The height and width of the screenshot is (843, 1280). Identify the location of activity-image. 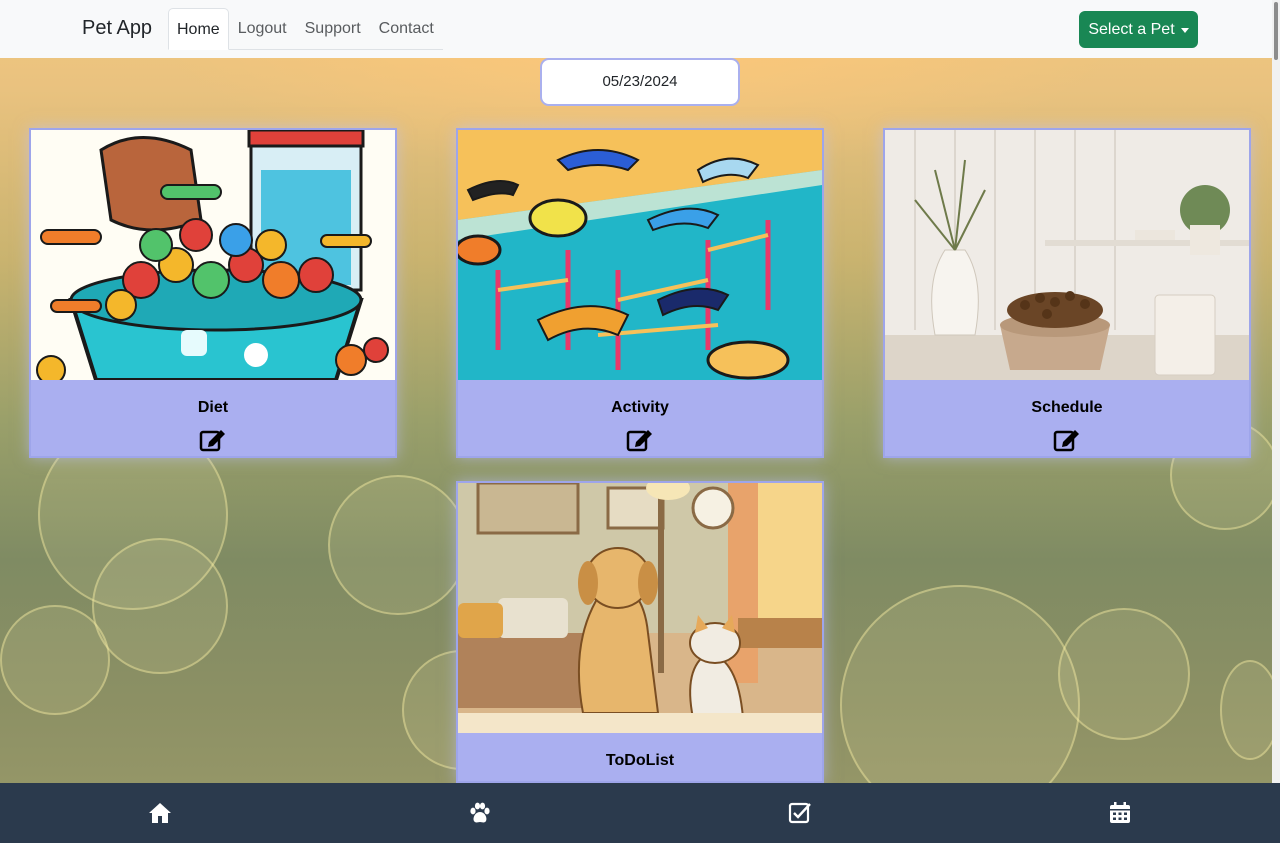
(640, 255).